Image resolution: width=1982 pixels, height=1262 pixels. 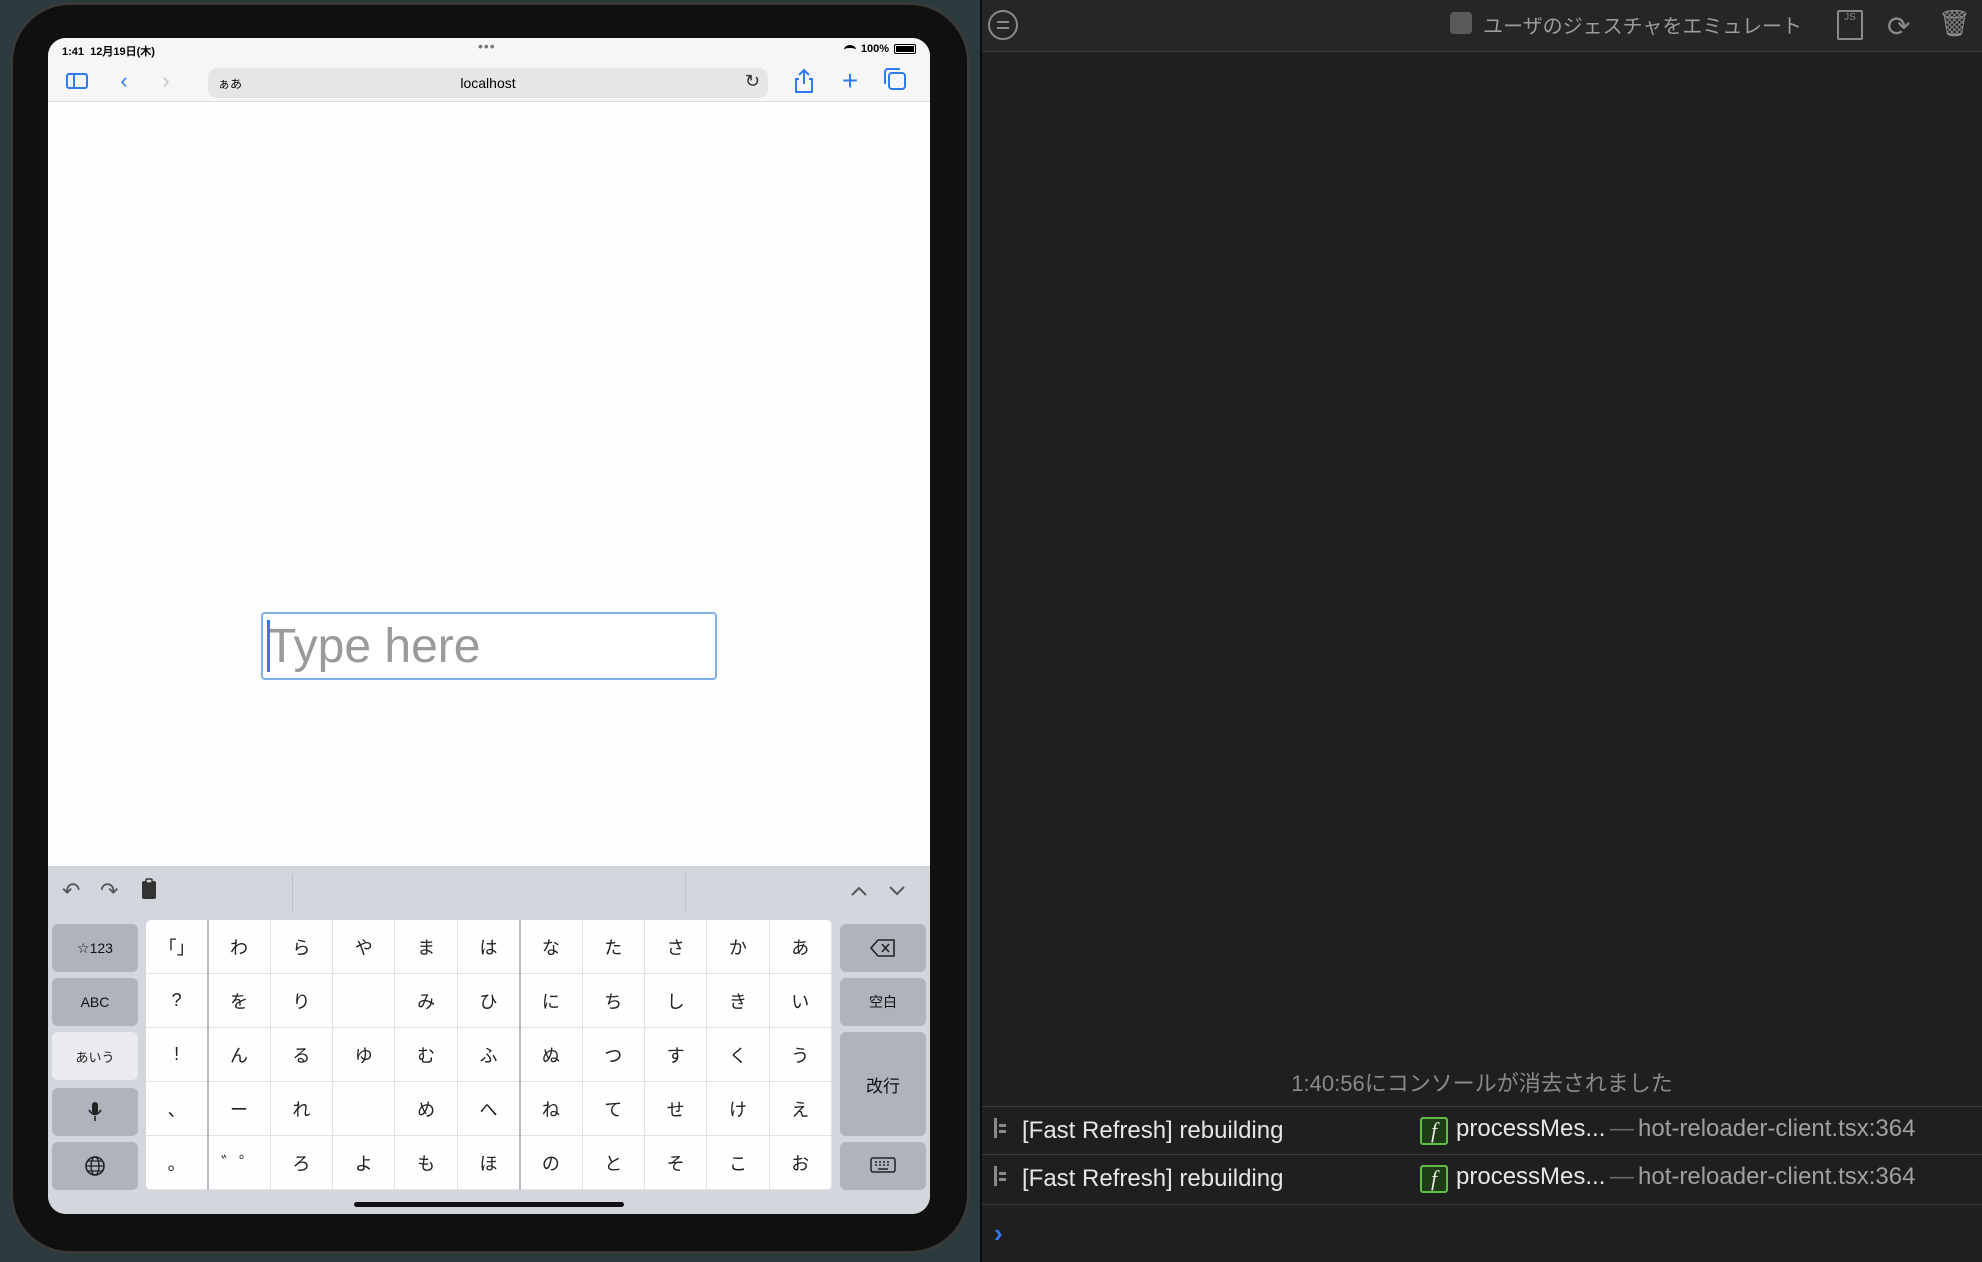 What do you see at coordinates (800, 1109) in the screenshot?
I see `kana-key: え` at bounding box center [800, 1109].